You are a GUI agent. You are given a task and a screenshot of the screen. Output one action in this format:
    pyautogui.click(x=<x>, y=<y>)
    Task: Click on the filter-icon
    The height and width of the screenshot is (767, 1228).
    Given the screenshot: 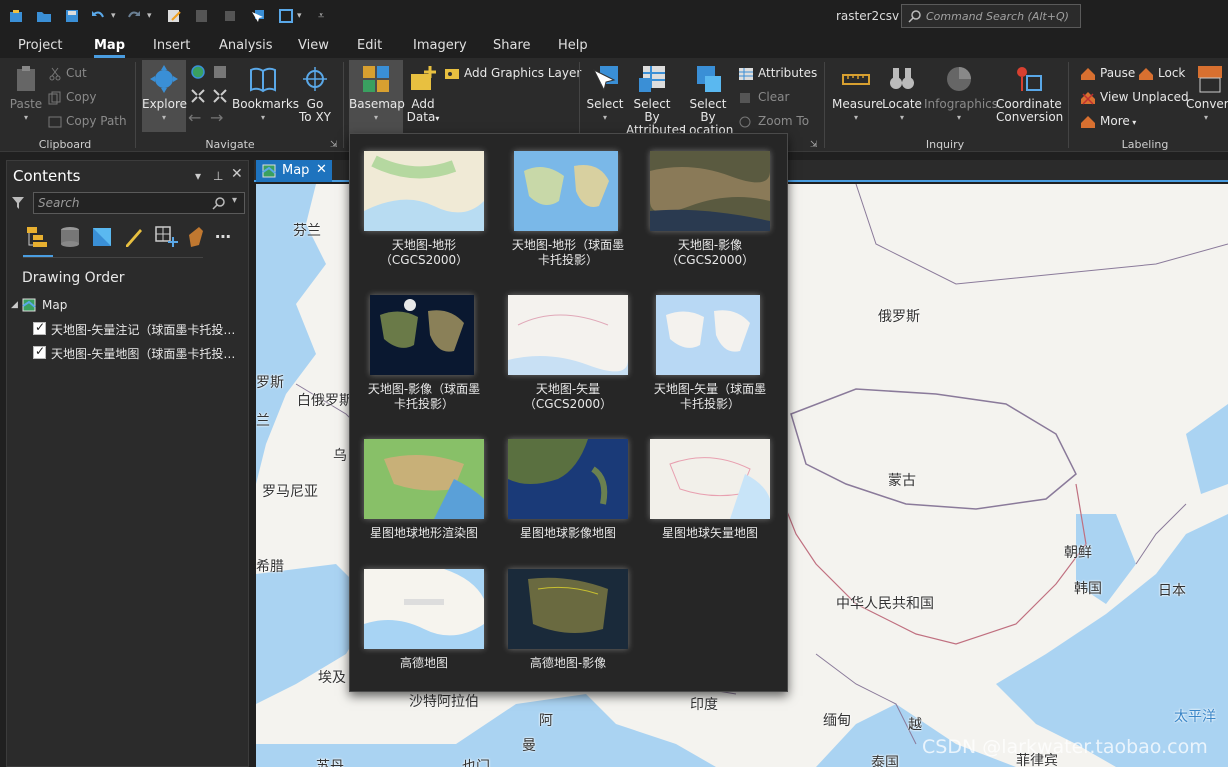 What is the action you would take?
    pyautogui.click(x=18, y=203)
    